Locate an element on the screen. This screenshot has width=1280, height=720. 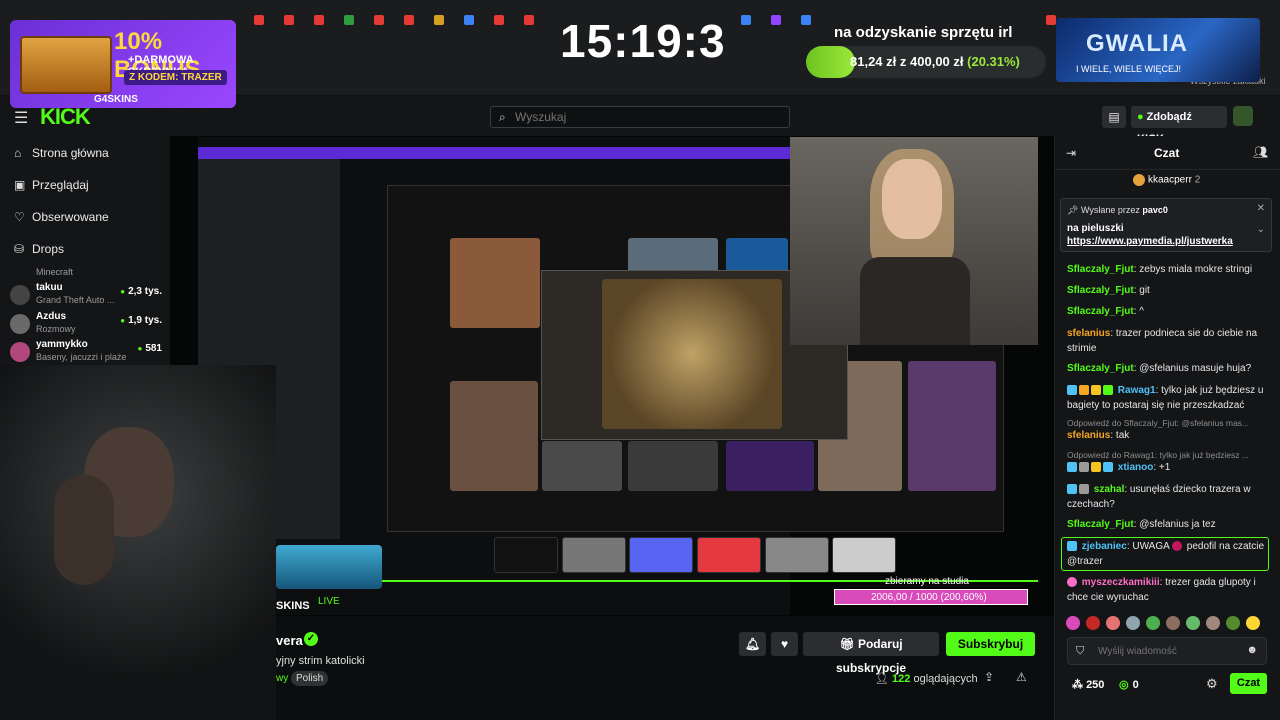
promo-code: Z KODEM: TRAZER is located at coordinates (175, 77).